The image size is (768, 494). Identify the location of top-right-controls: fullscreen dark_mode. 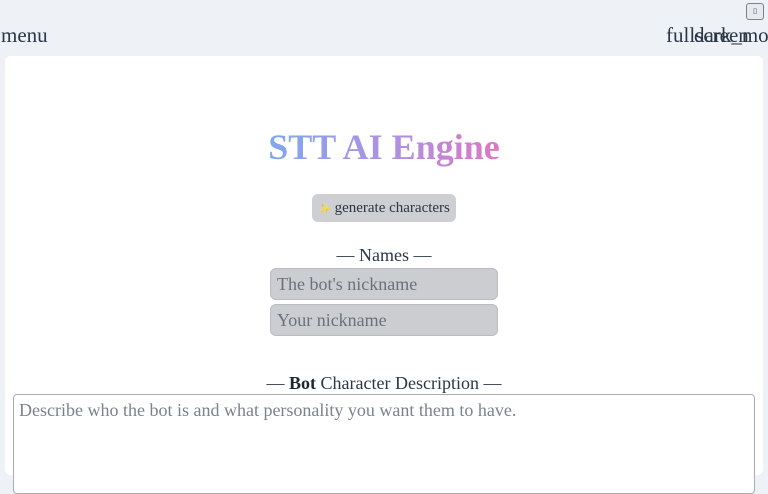
(716, 35).